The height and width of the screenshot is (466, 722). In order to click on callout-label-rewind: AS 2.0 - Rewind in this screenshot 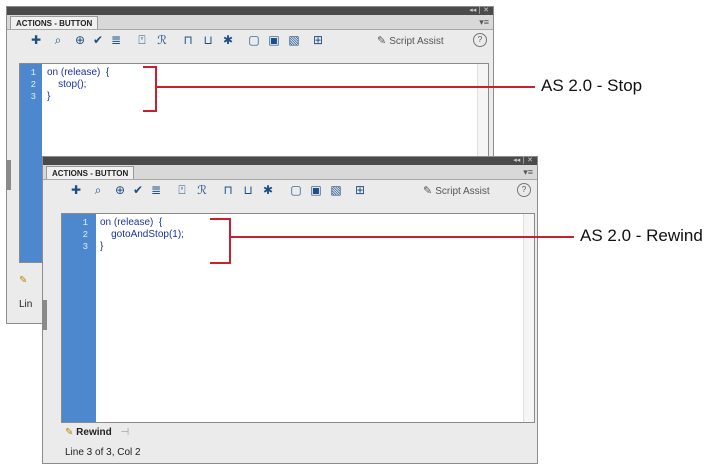, I will do `click(641, 235)`.